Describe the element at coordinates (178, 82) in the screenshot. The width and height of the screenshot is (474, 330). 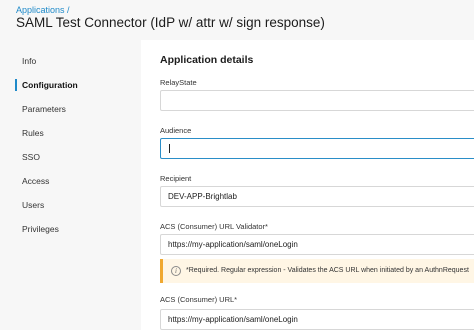
I see `relaystate-label: RelayState` at that location.